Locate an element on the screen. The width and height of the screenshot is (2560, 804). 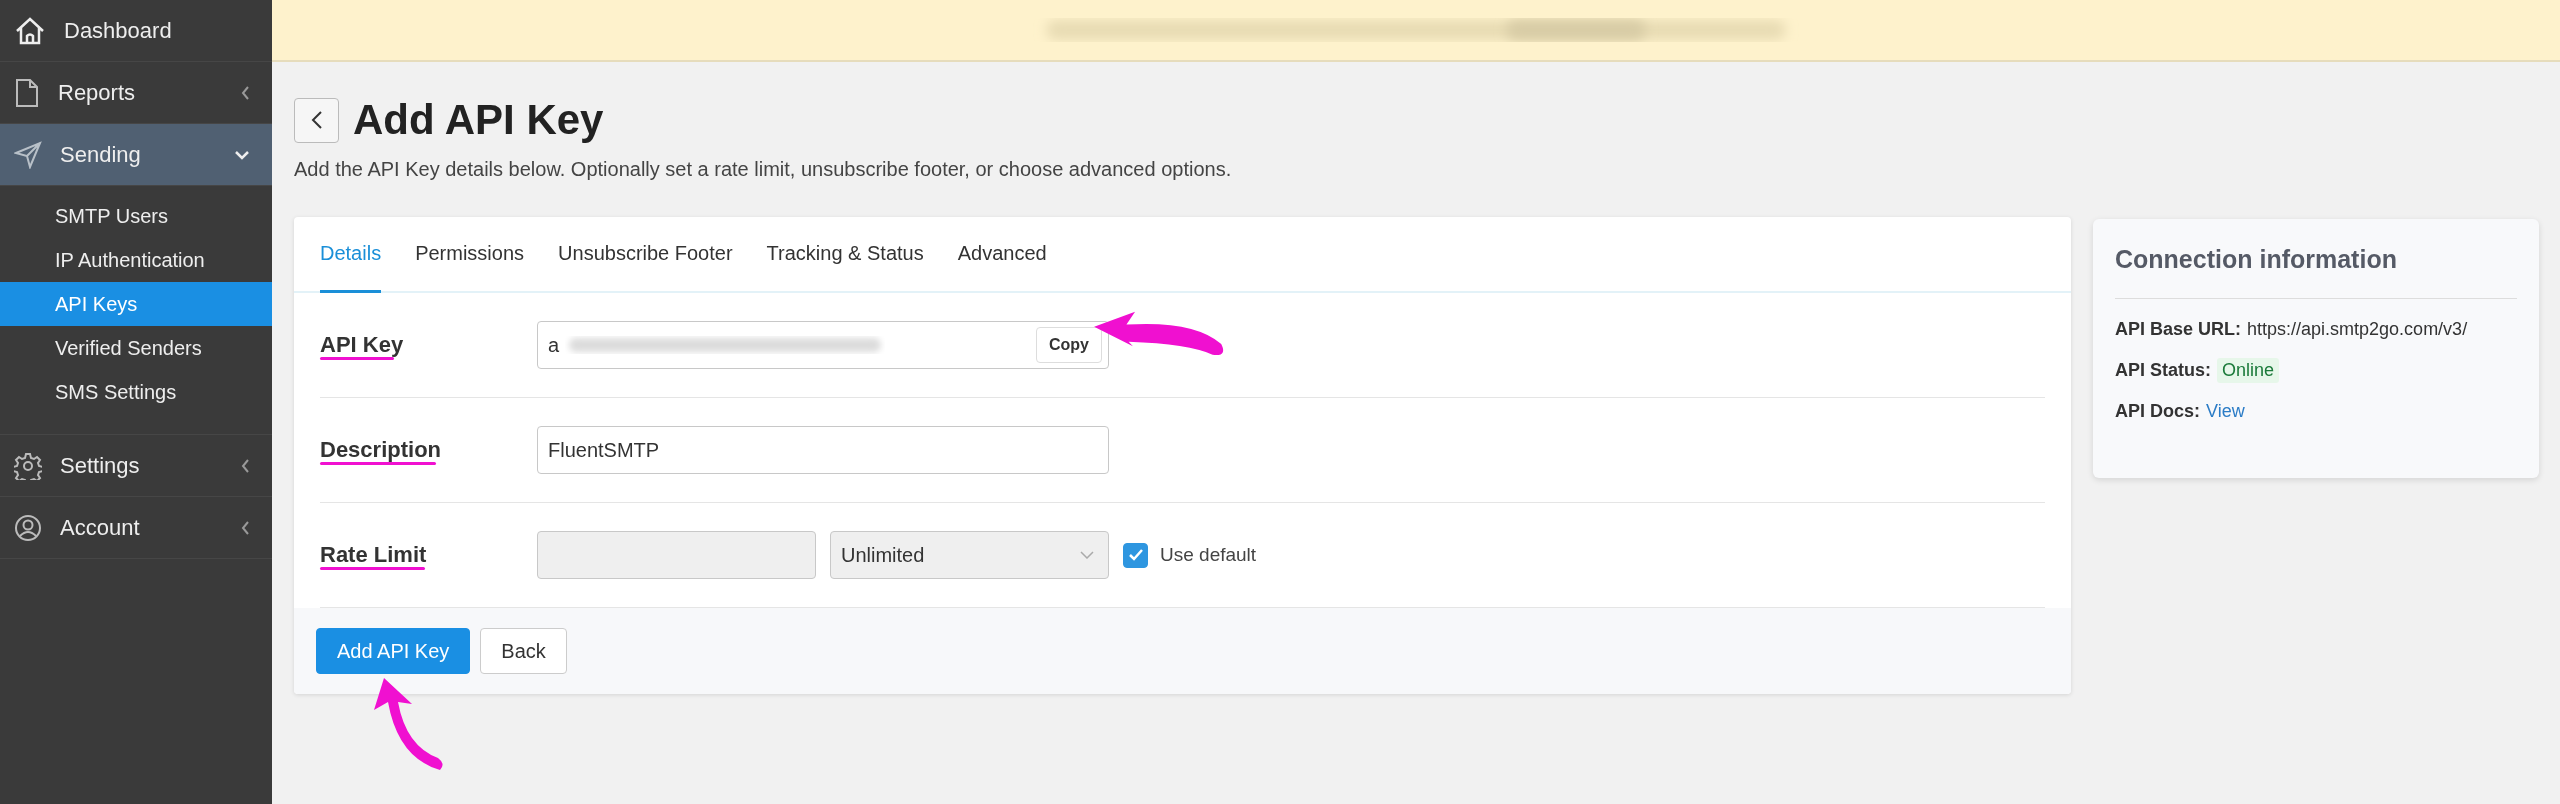
field-label: Rate Limit is located at coordinates (374, 555).